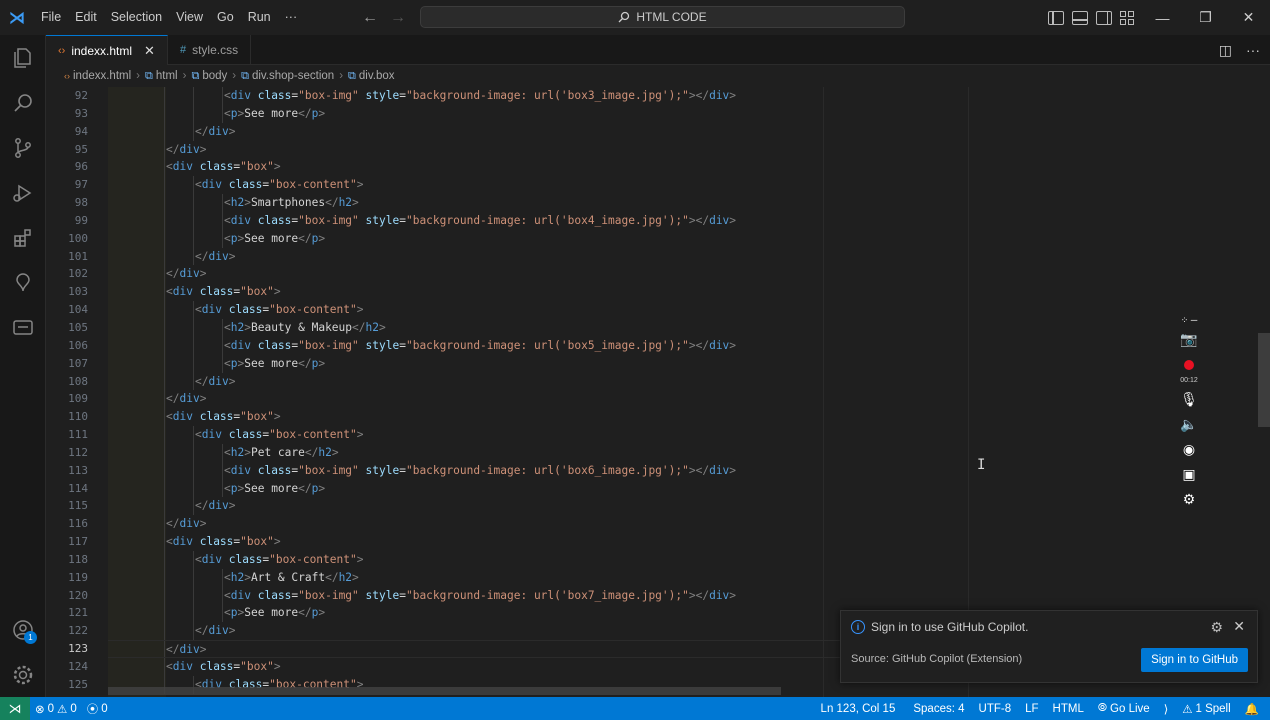 The height and width of the screenshot is (720, 1270). Describe the element at coordinates (1056, 17) in the screenshot. I see `toggle-sidebar-icon` at that location.